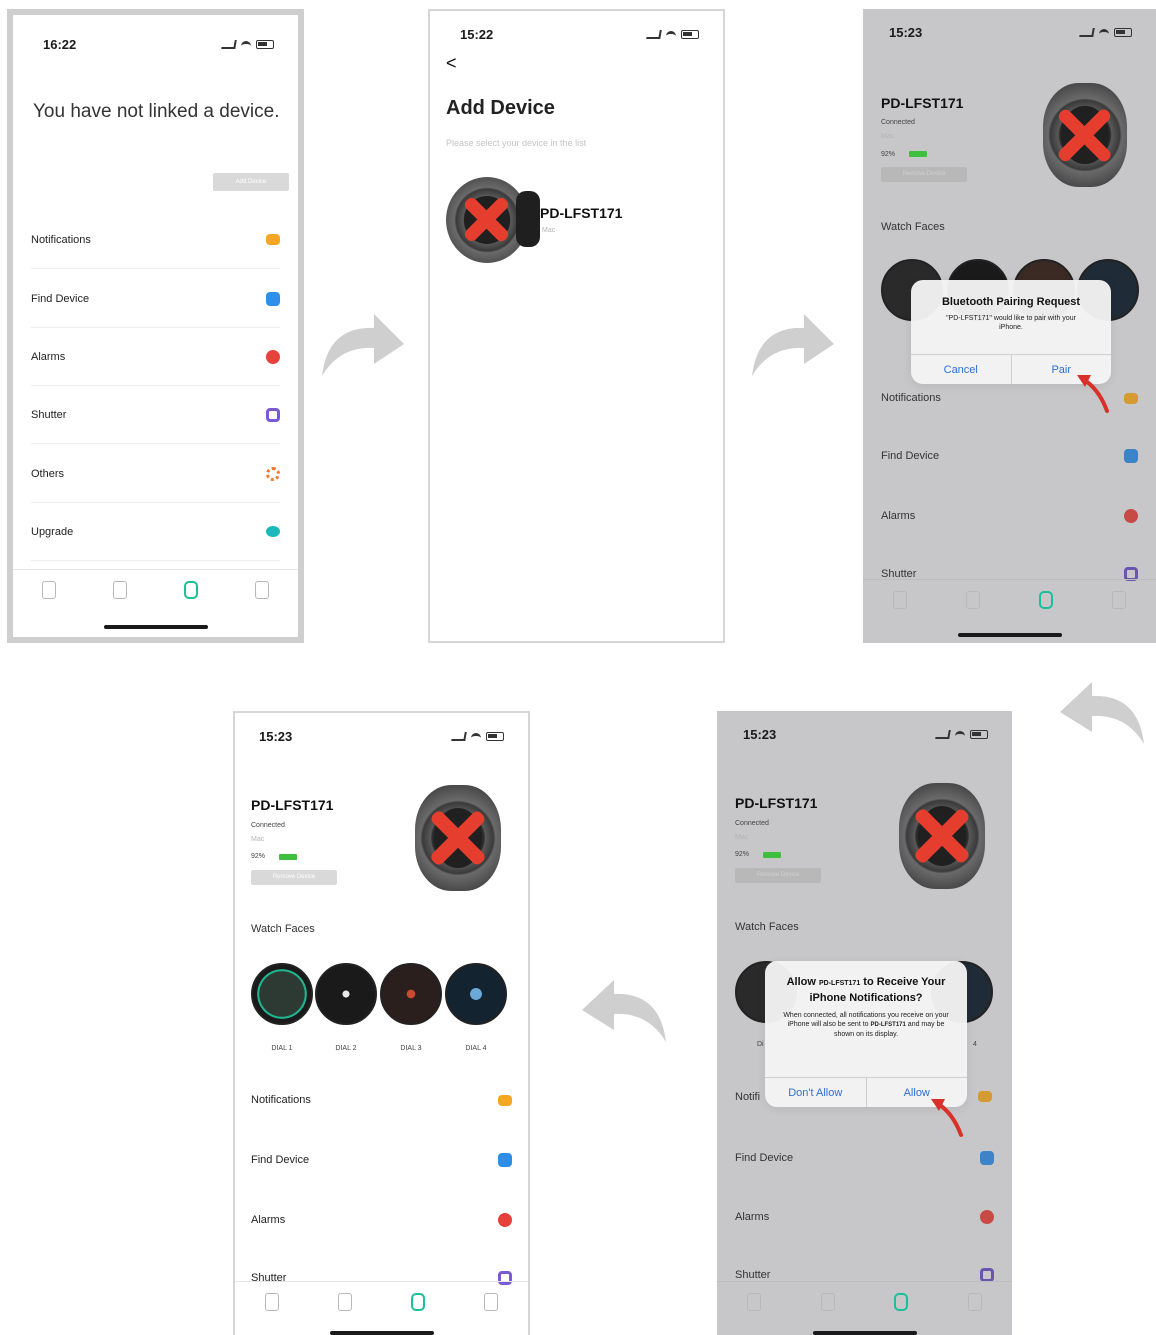  I want to click on flow-arrow-icon, so click(363, 345).